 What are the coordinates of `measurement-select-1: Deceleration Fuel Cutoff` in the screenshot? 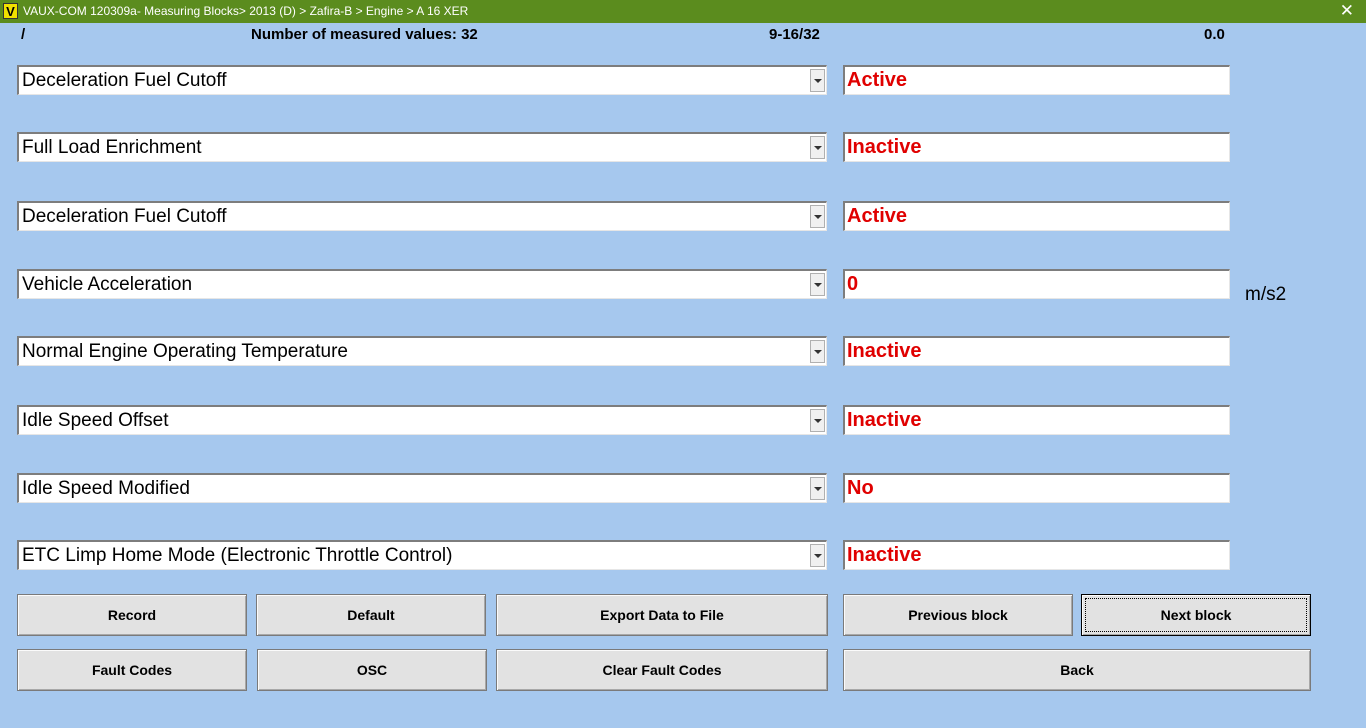 It's located at (422, 80).